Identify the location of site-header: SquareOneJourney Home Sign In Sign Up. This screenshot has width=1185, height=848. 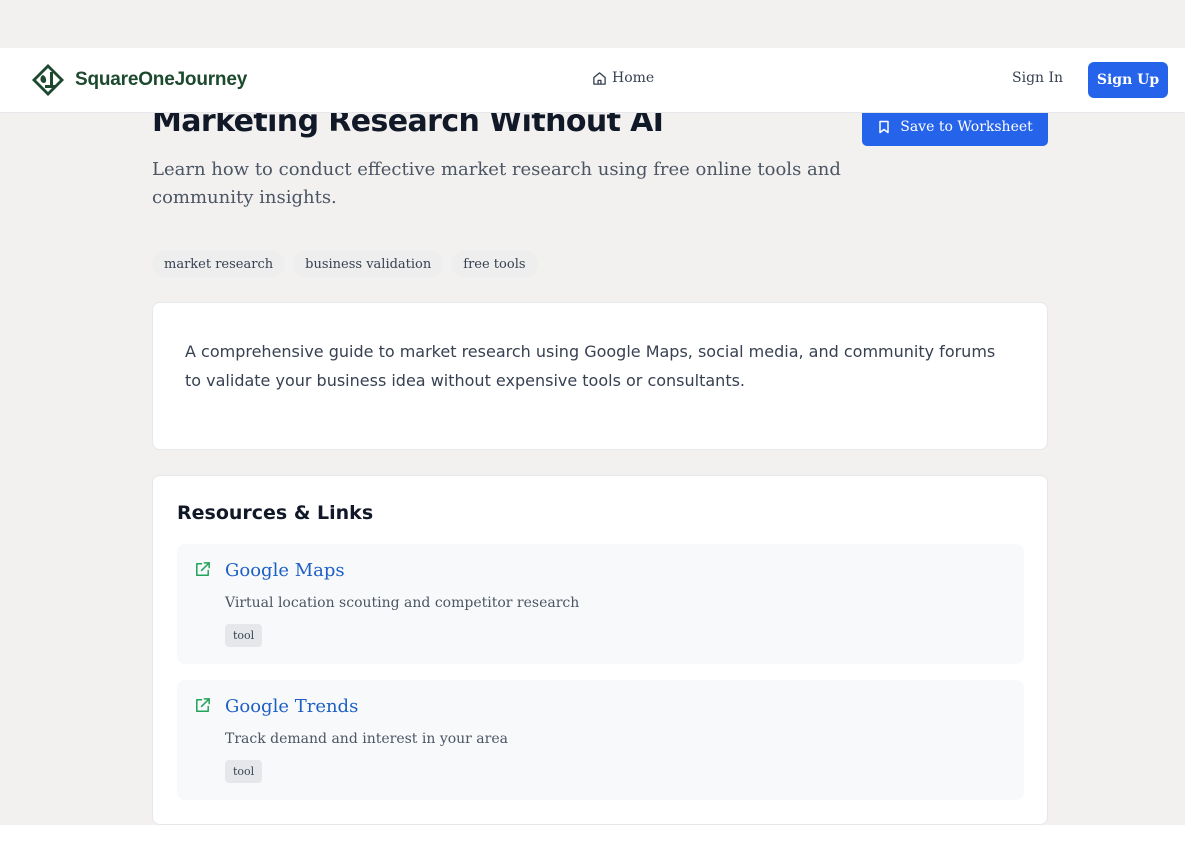
(592, 80).